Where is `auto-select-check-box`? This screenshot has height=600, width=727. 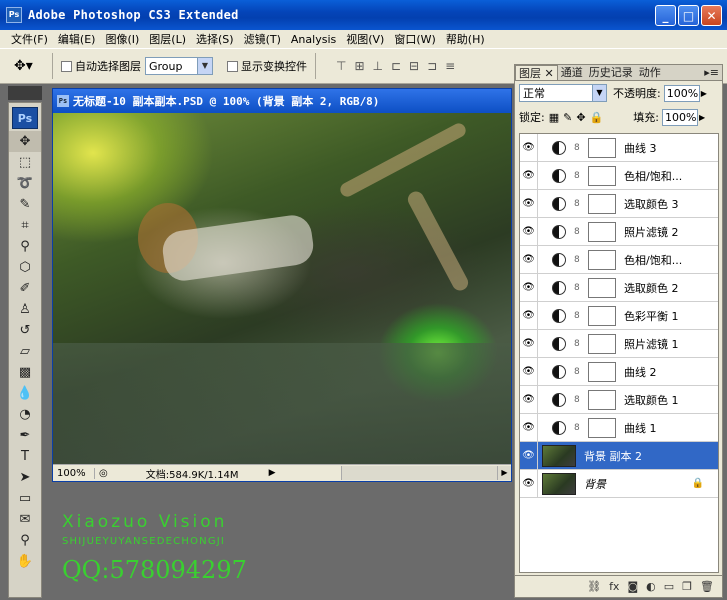
auto-select-check-box is located at coordinates (66, 66).